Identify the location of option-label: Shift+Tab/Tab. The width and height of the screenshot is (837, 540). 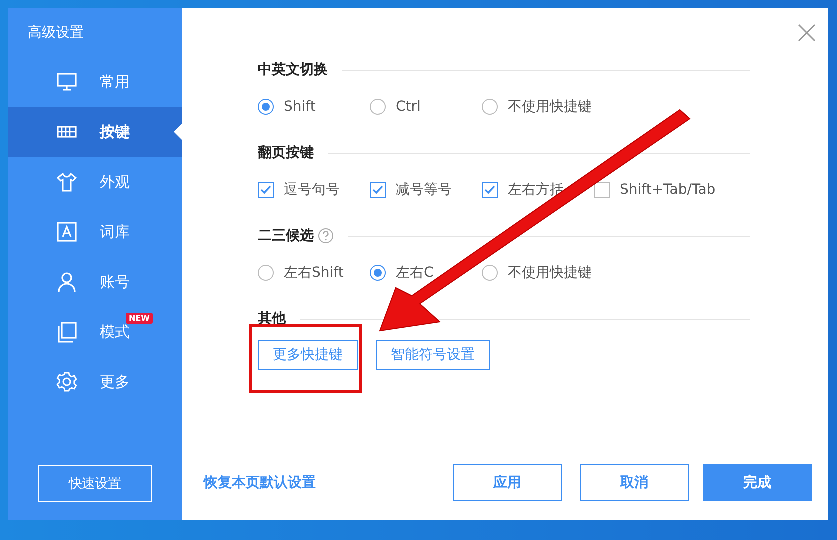
(668, 190).